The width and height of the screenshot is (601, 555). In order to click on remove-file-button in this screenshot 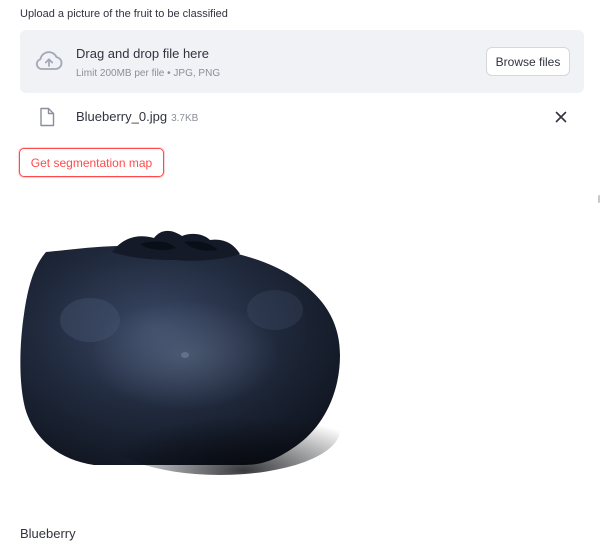, I will do `click(561, 117)`.